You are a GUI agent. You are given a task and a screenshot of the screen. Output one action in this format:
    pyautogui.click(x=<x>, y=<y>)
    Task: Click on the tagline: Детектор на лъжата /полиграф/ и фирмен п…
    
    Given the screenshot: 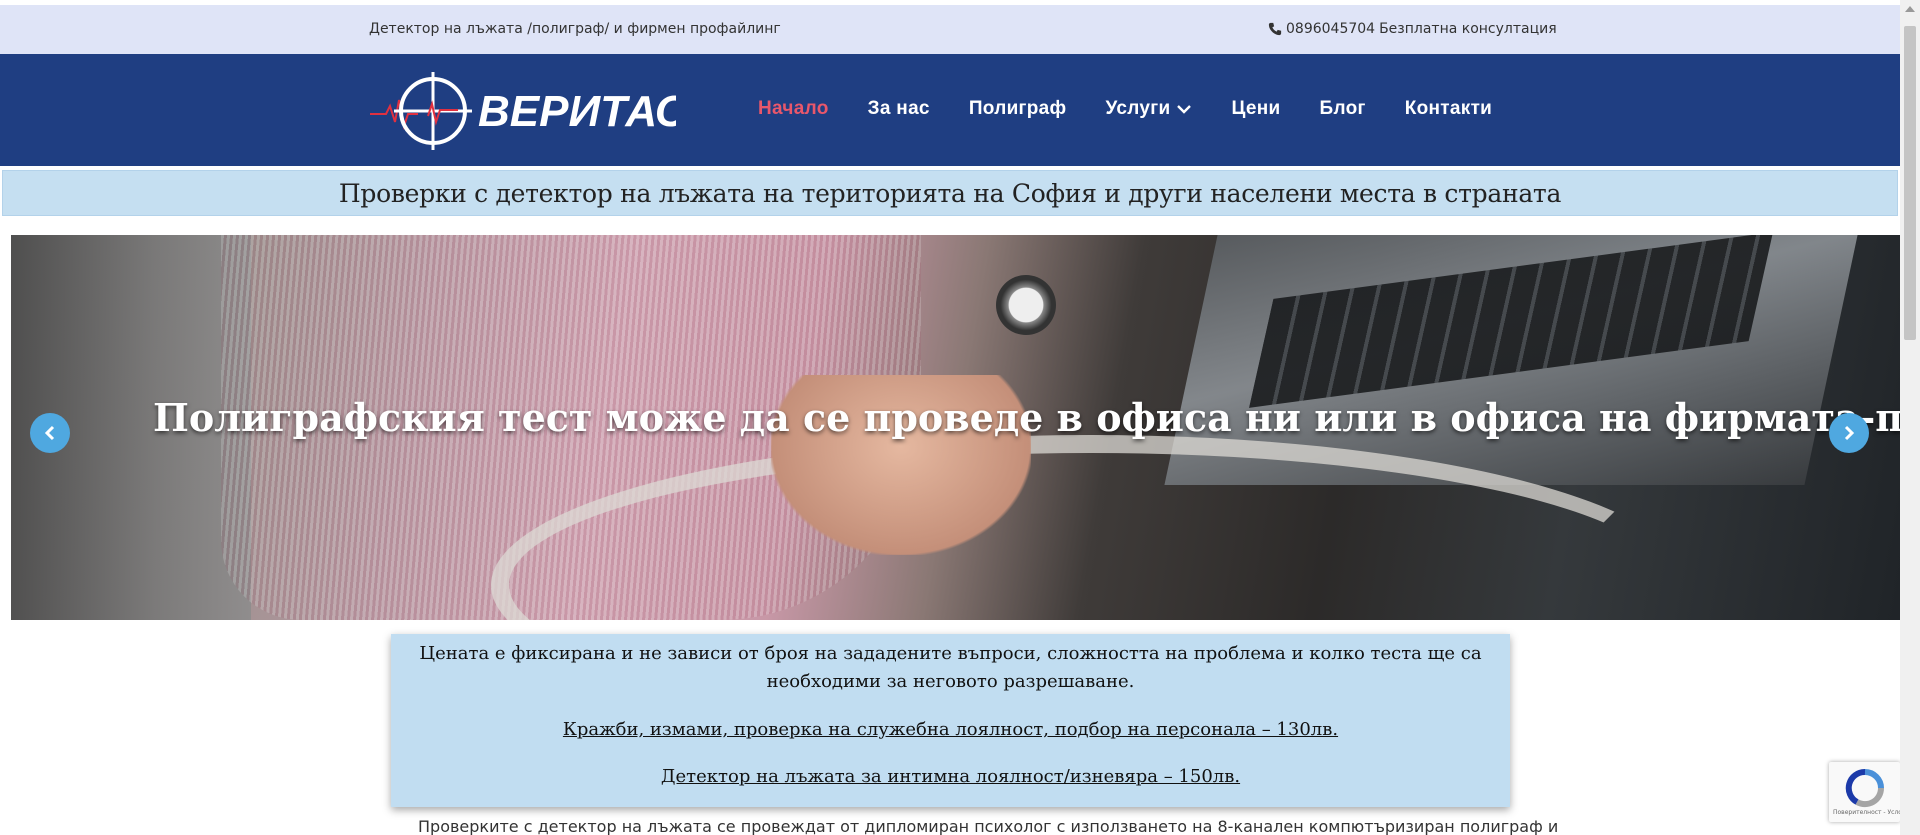 What is the action you would take?
    pyautogui.click(x=575, y=29)
    